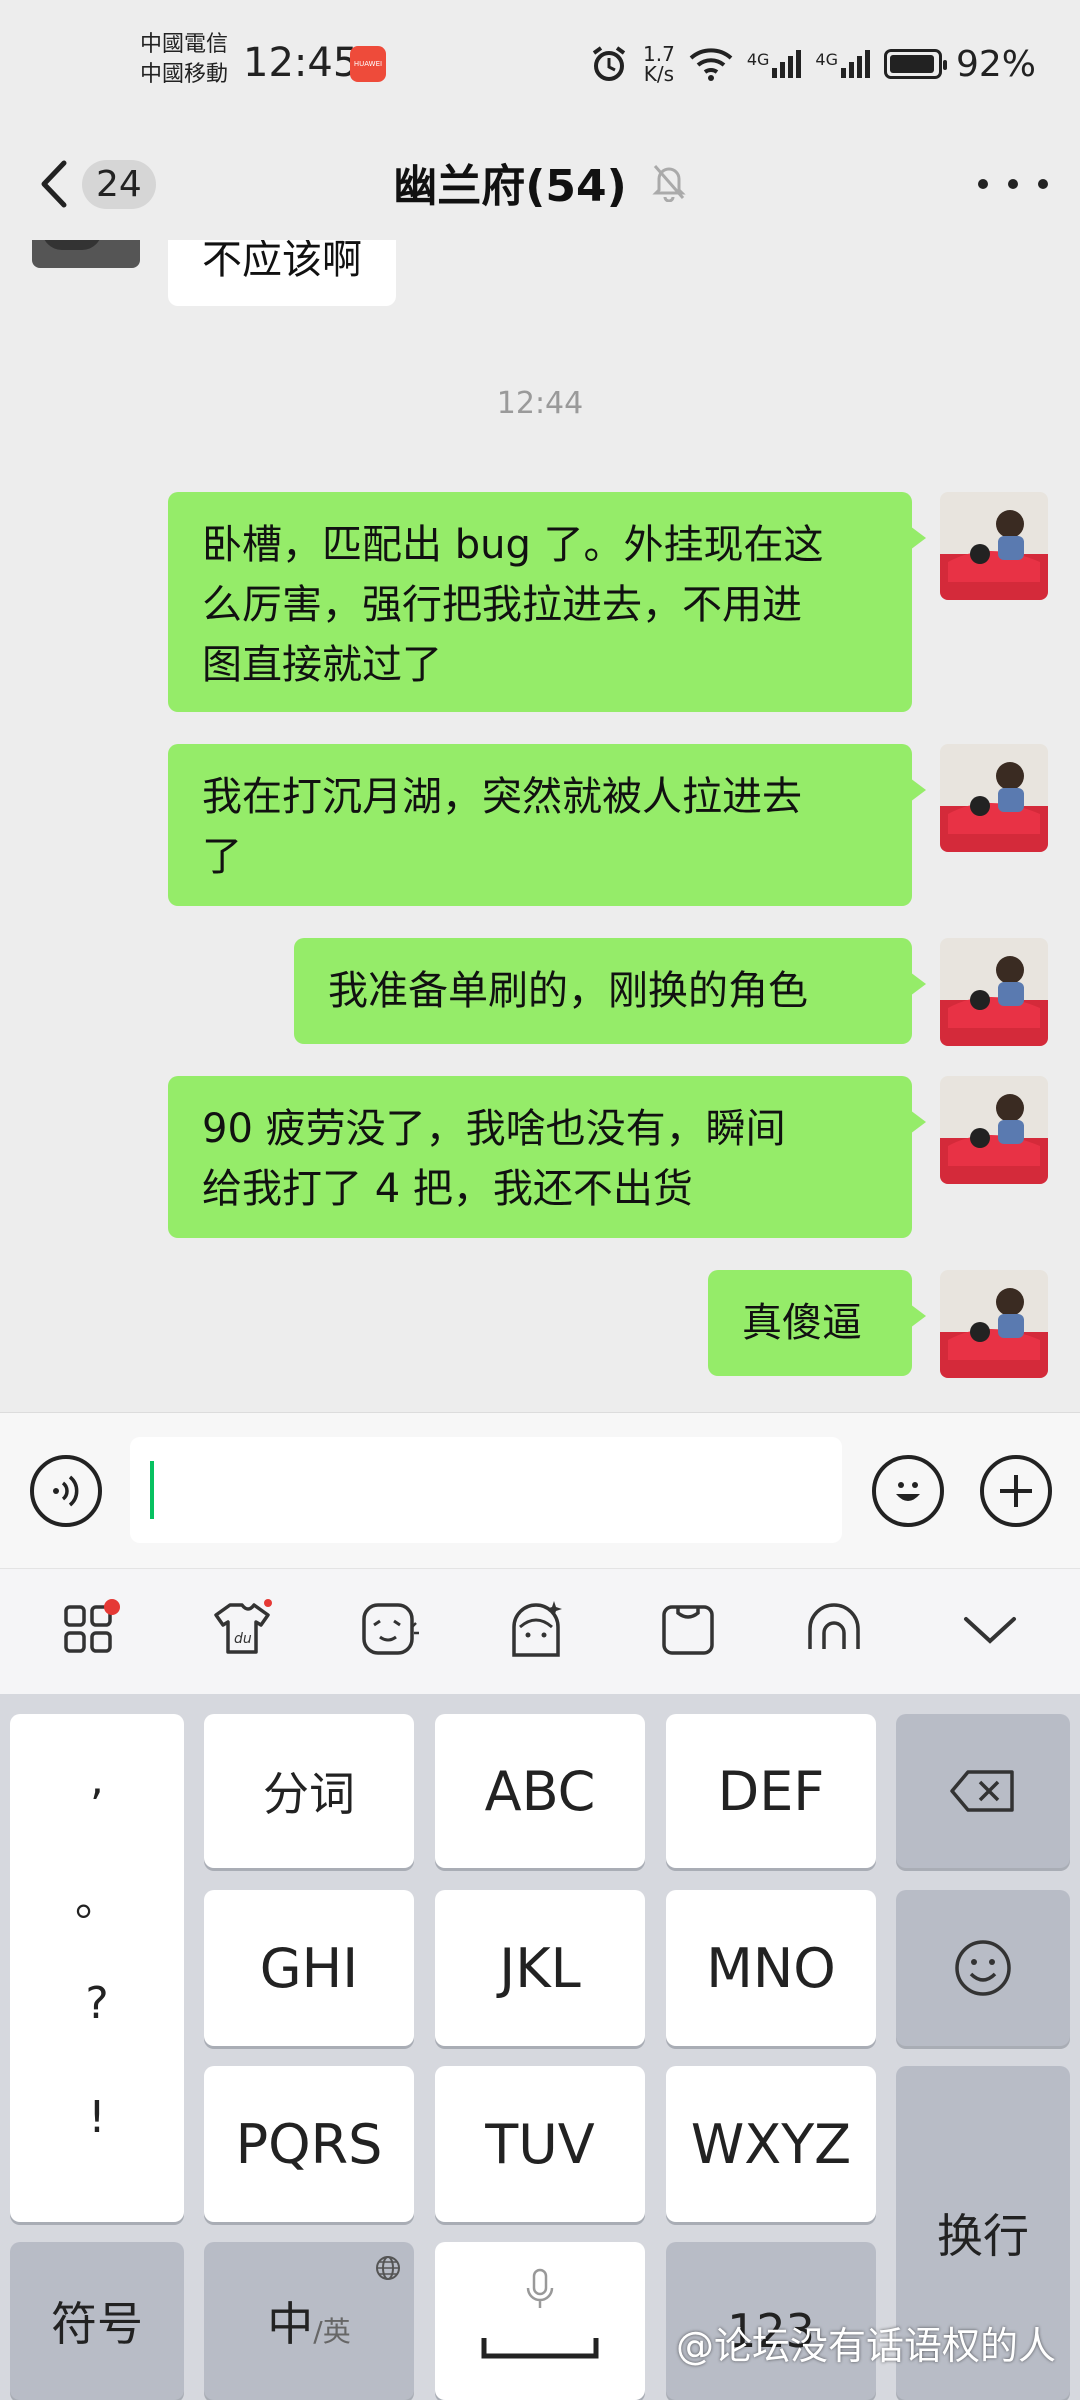  I want to click on grid-icon, so click(92, 1626).